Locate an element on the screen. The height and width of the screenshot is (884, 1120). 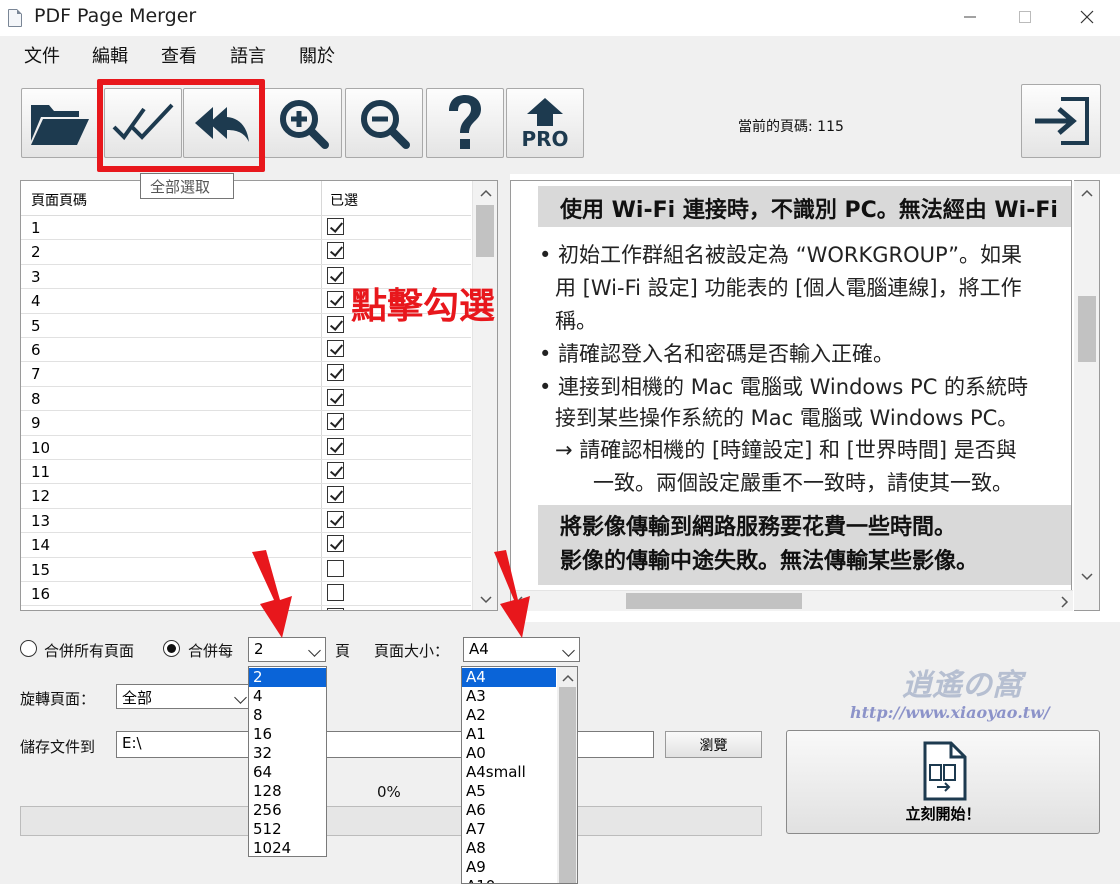
merge-every-option: 8 is located at coordinates (287, 715).